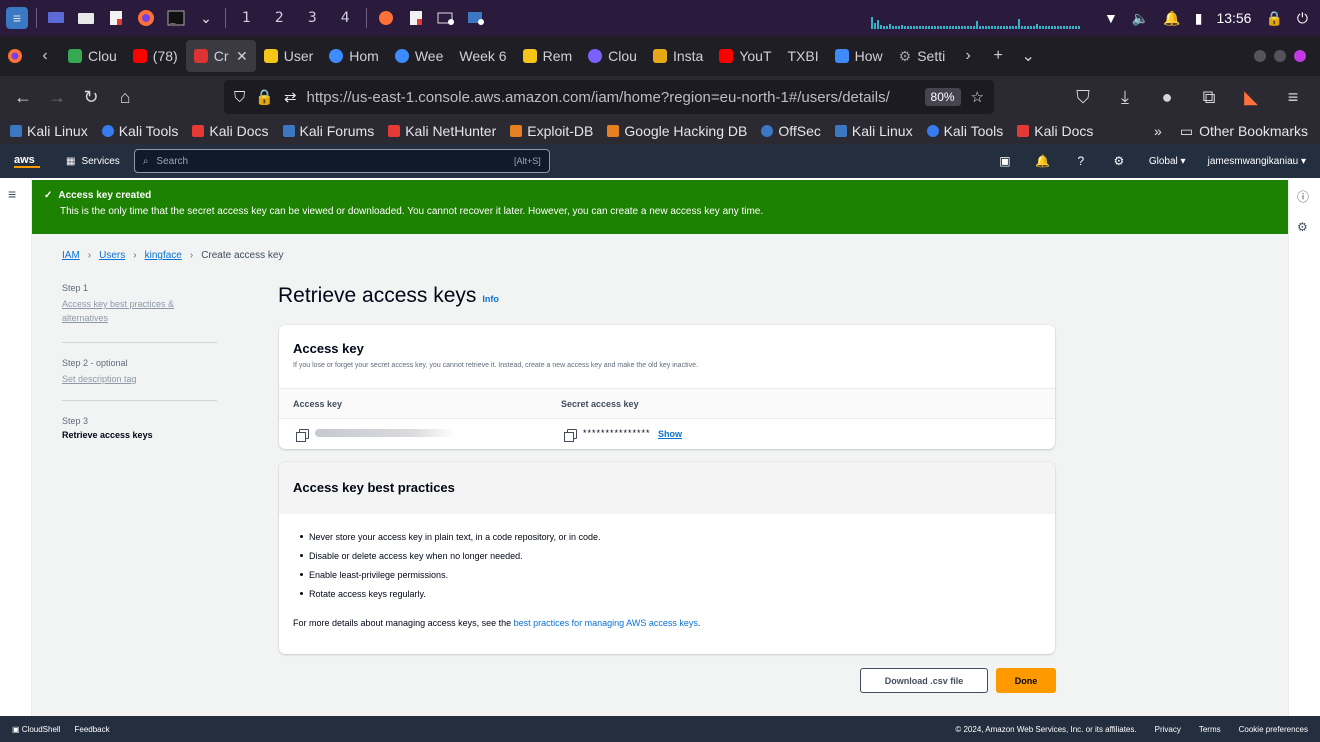 The height and width of the screenshot is (742, 1320). I want to click on firefox-window-icon, so click(386, 18).